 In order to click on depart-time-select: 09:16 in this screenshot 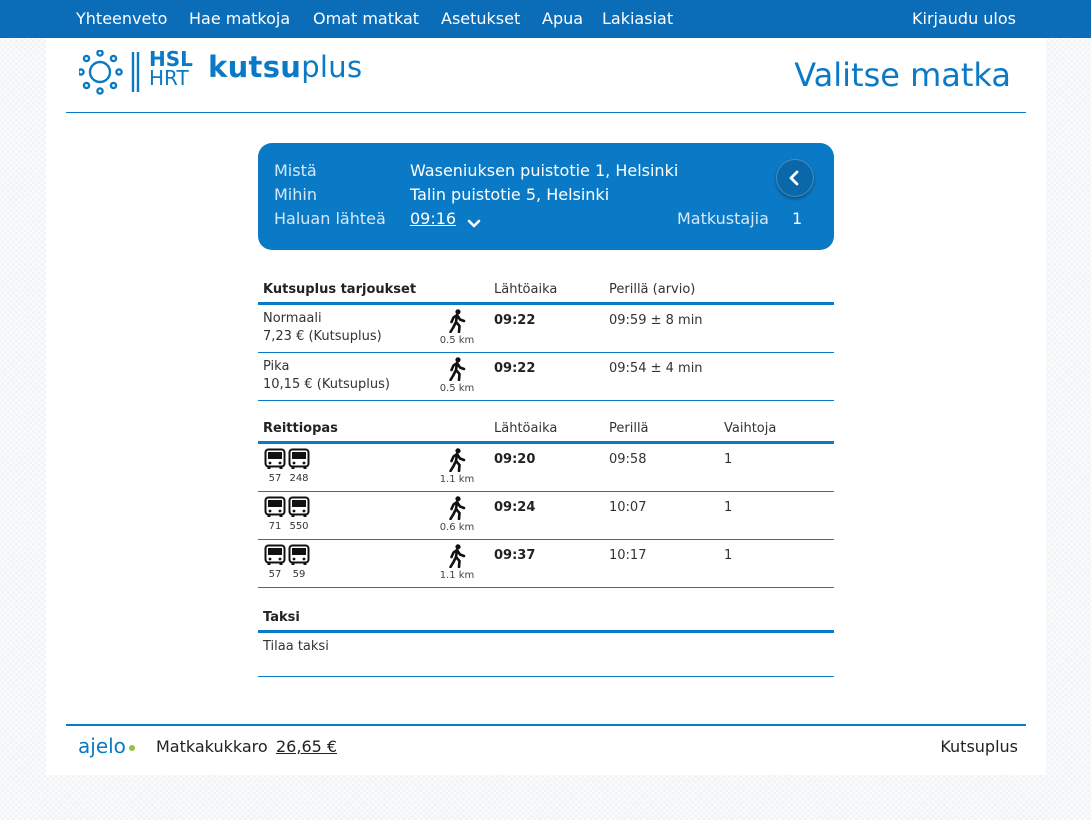, I will do `click(433, 218)`.